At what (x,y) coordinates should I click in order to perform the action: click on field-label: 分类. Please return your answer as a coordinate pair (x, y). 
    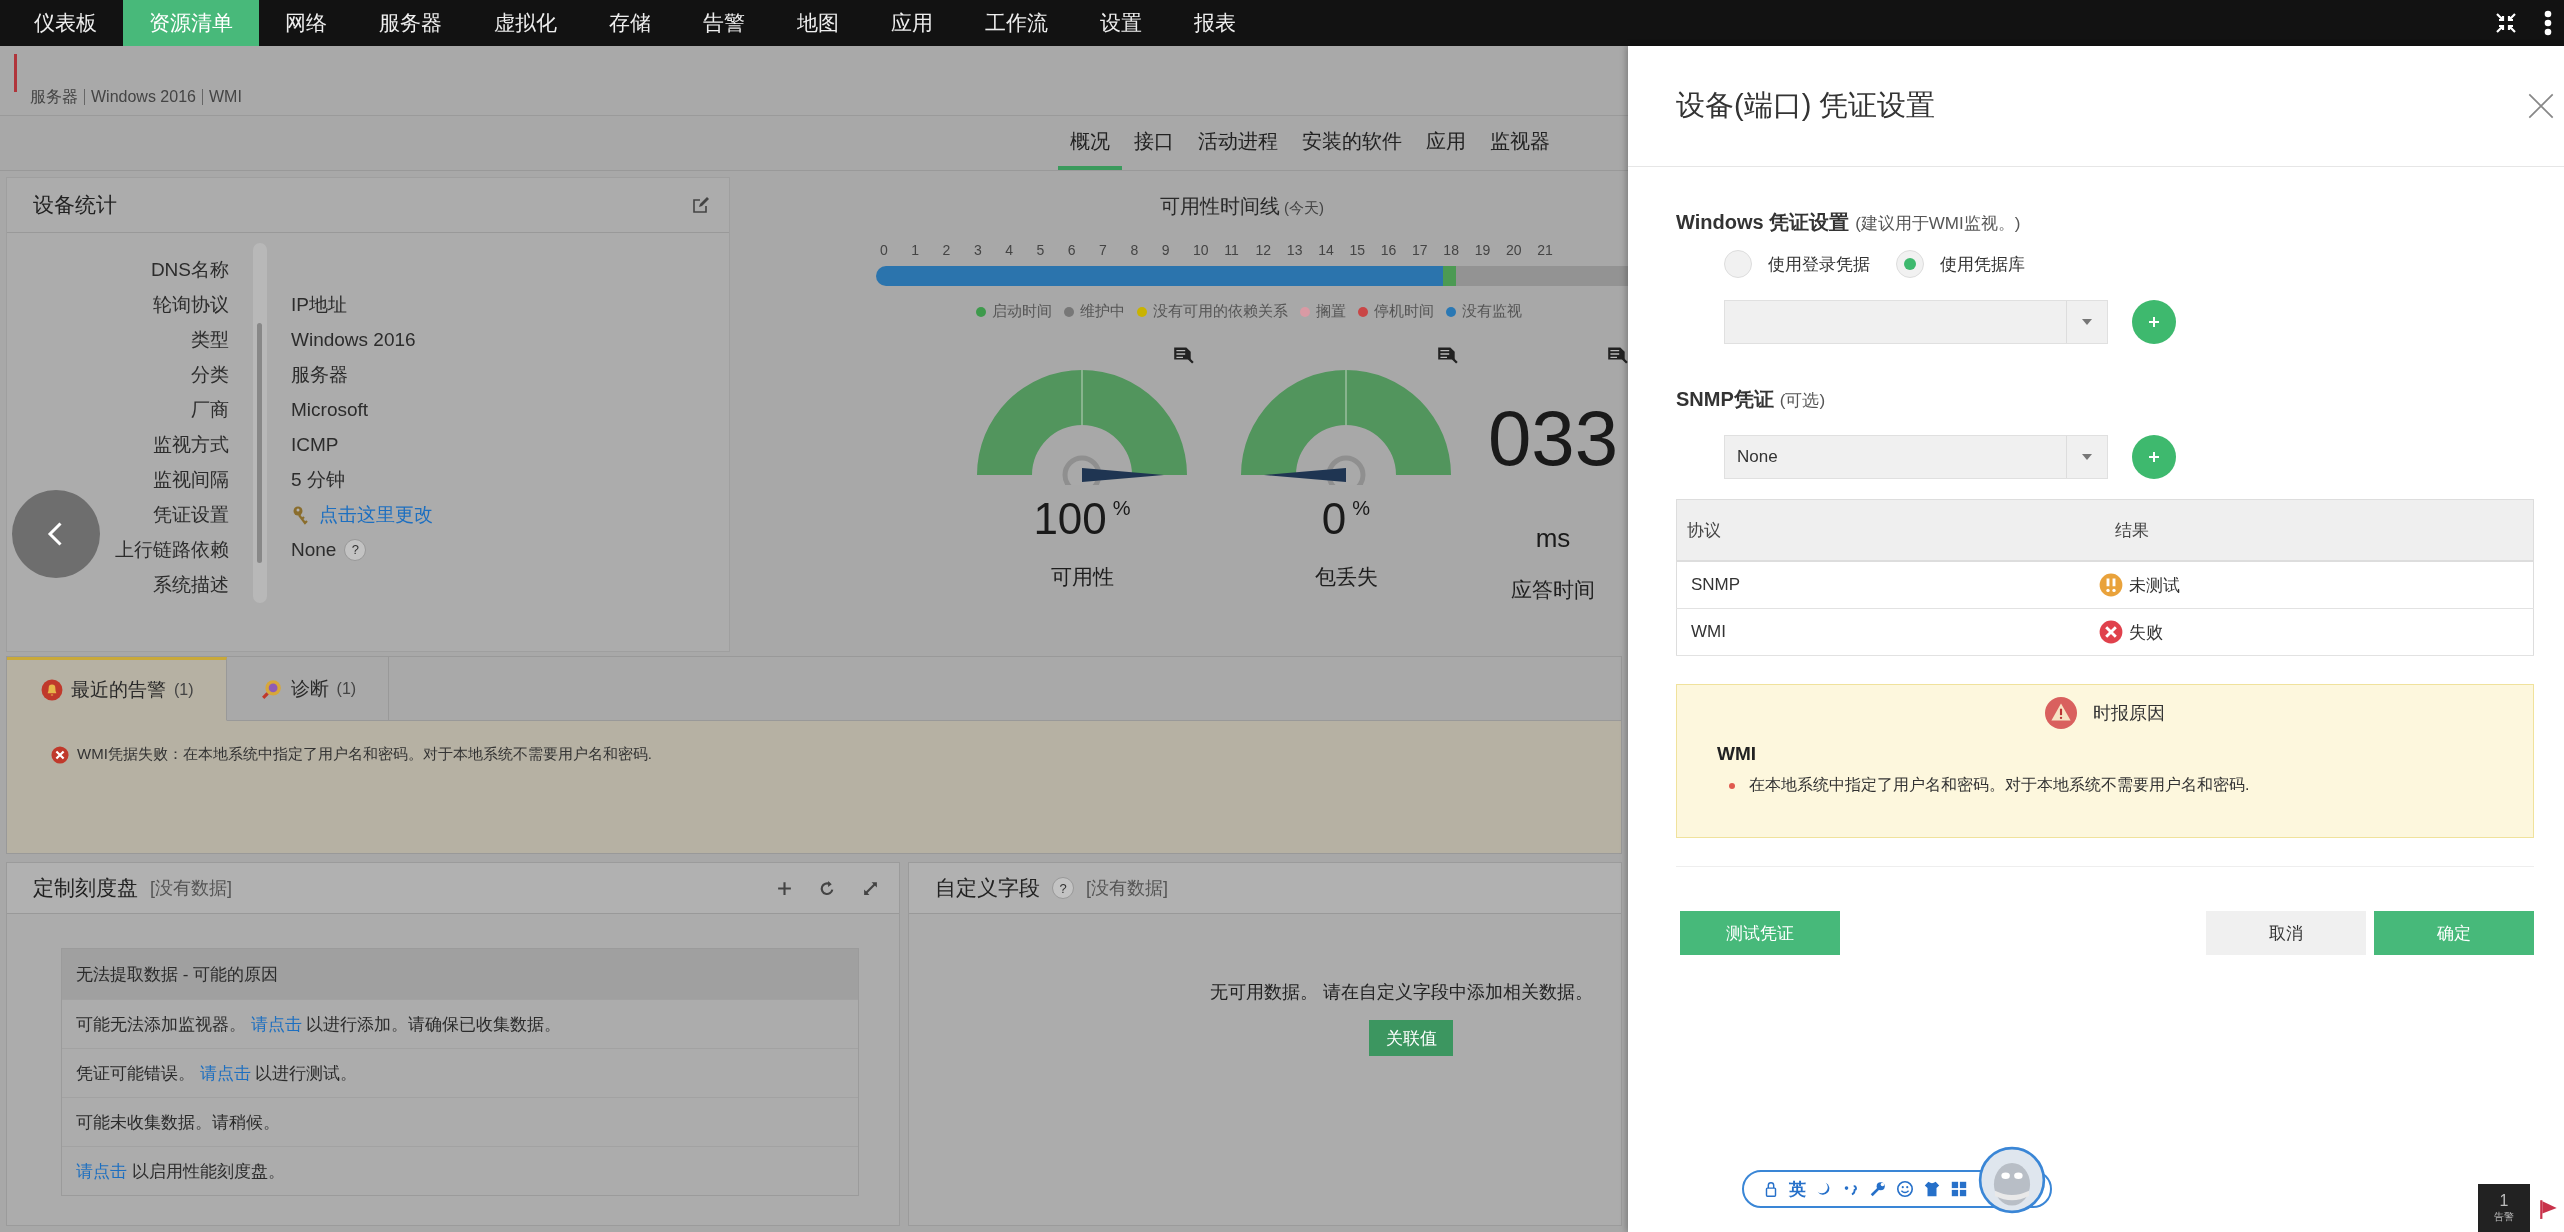
    Looking at the image, I should click on (209, 374).